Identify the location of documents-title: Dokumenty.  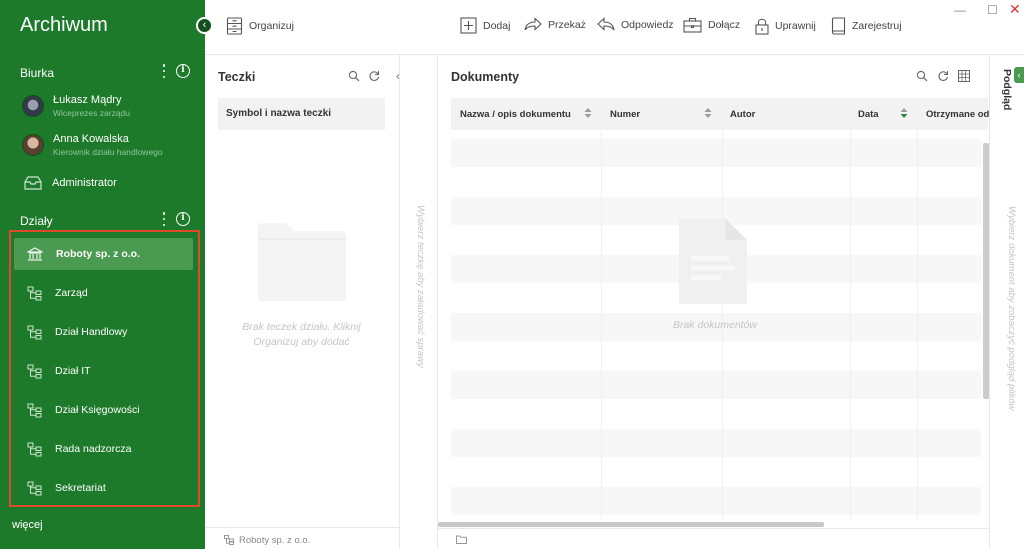
(485, 77).